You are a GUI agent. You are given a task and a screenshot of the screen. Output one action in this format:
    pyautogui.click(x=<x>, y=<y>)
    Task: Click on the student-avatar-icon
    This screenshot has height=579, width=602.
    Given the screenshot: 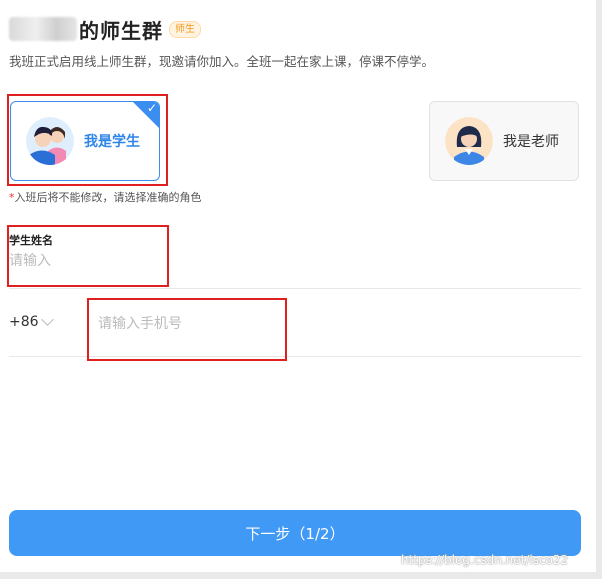 What is the action you would take?
    pyautogui.click(x=50, y=141)
    